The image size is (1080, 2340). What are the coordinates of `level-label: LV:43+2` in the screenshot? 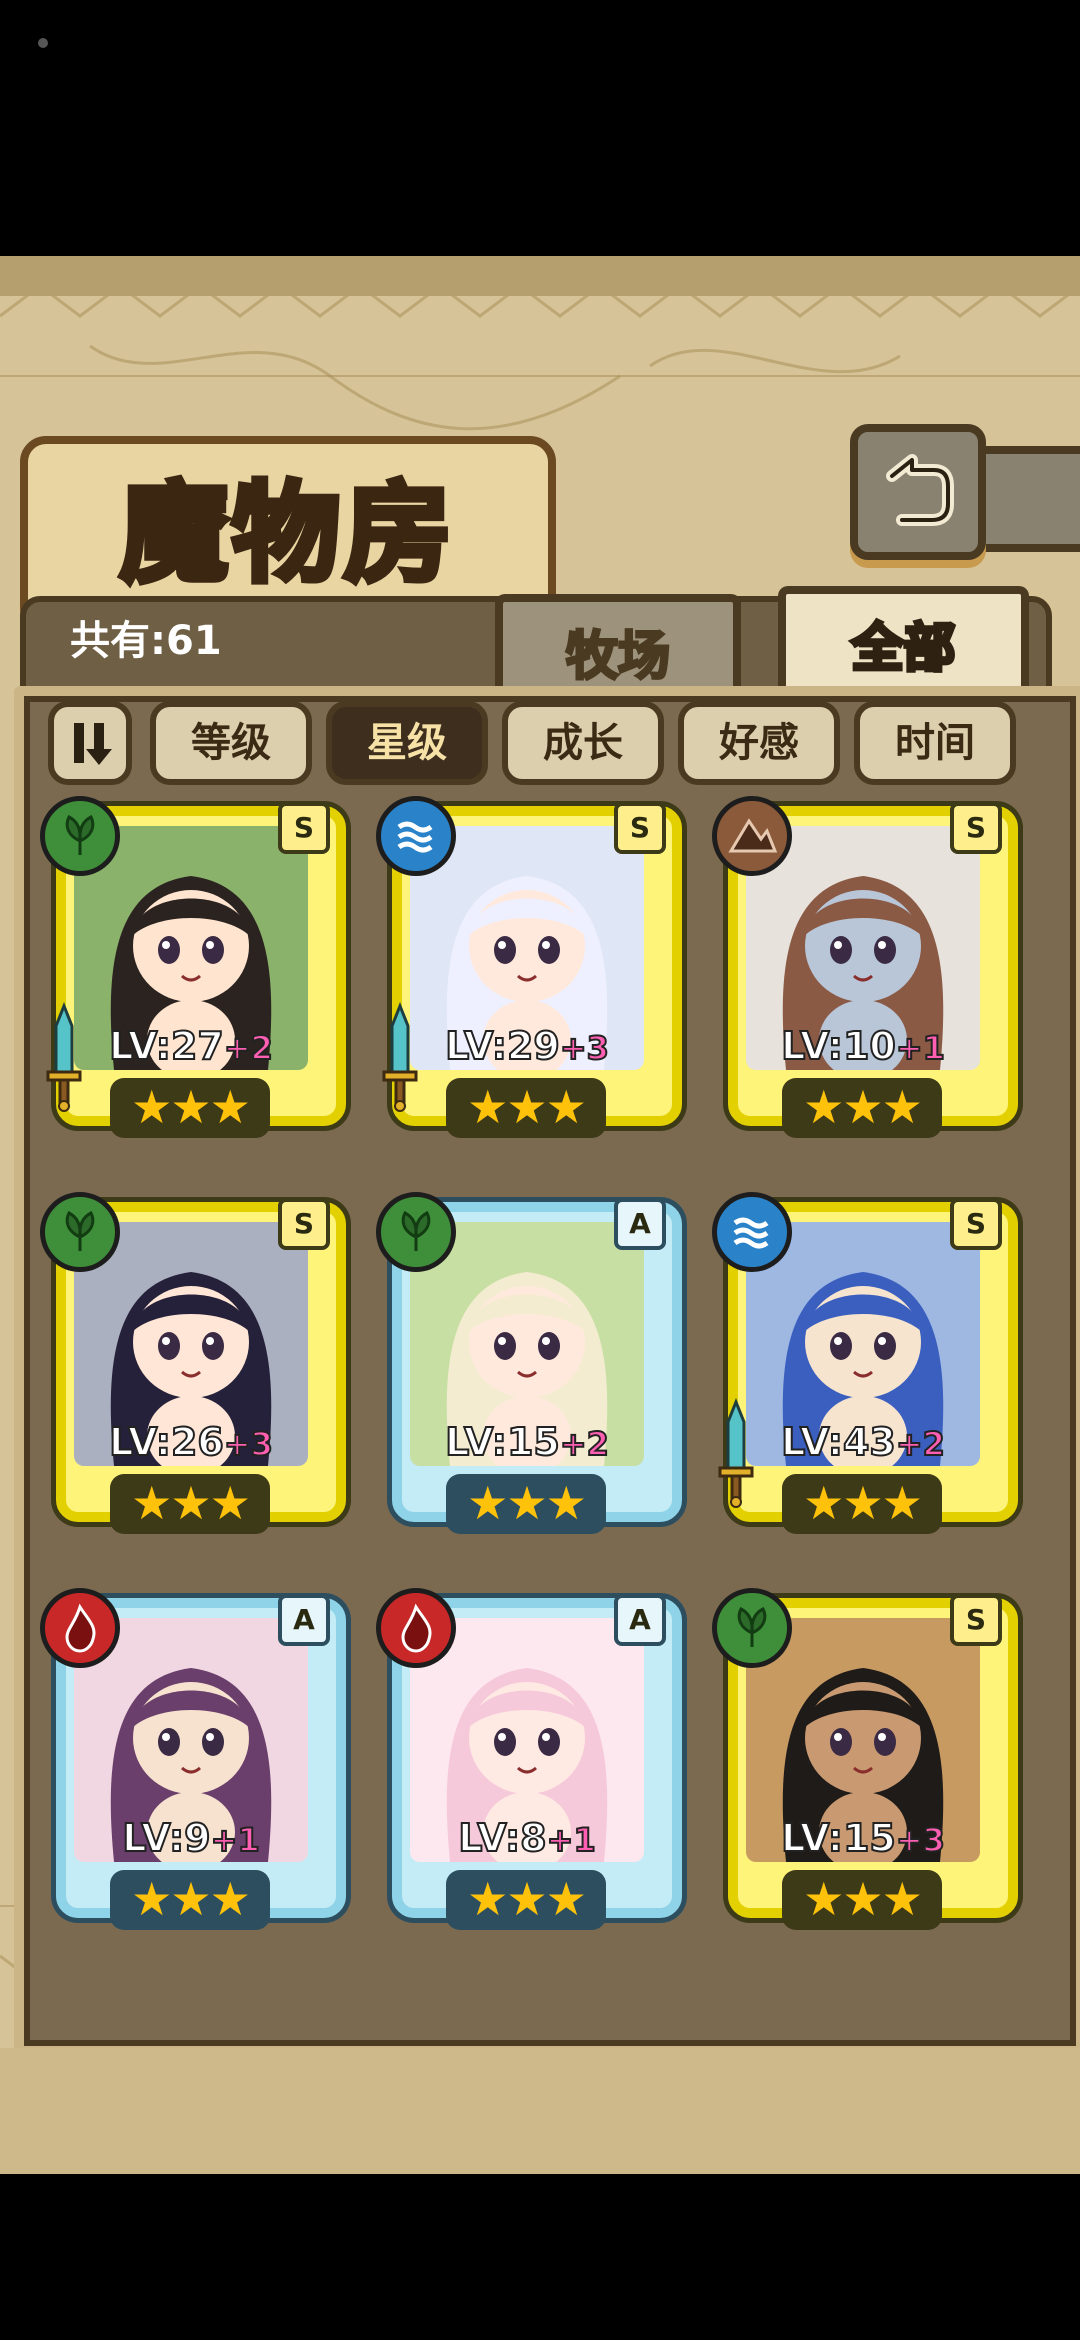 It's located at (863, 1442).